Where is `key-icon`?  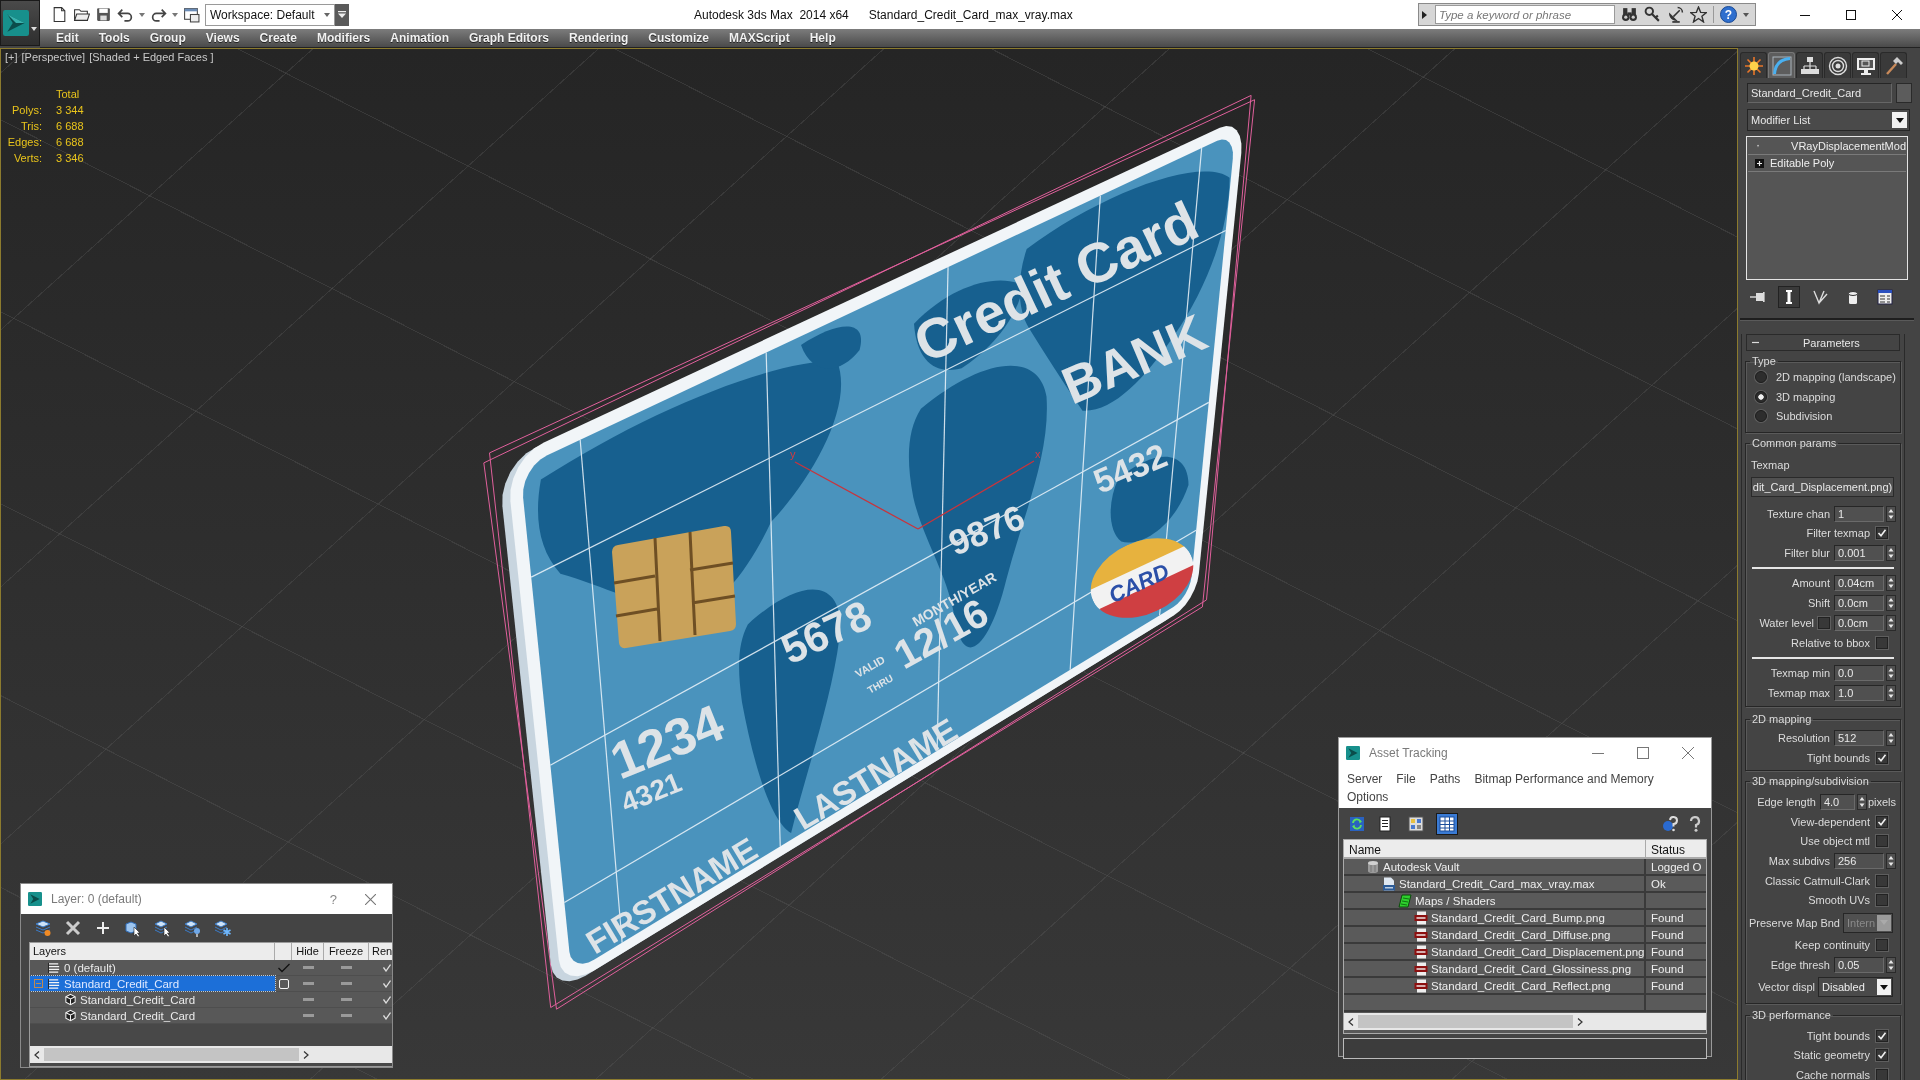
key-icon is located at coordinates (1652, 14).